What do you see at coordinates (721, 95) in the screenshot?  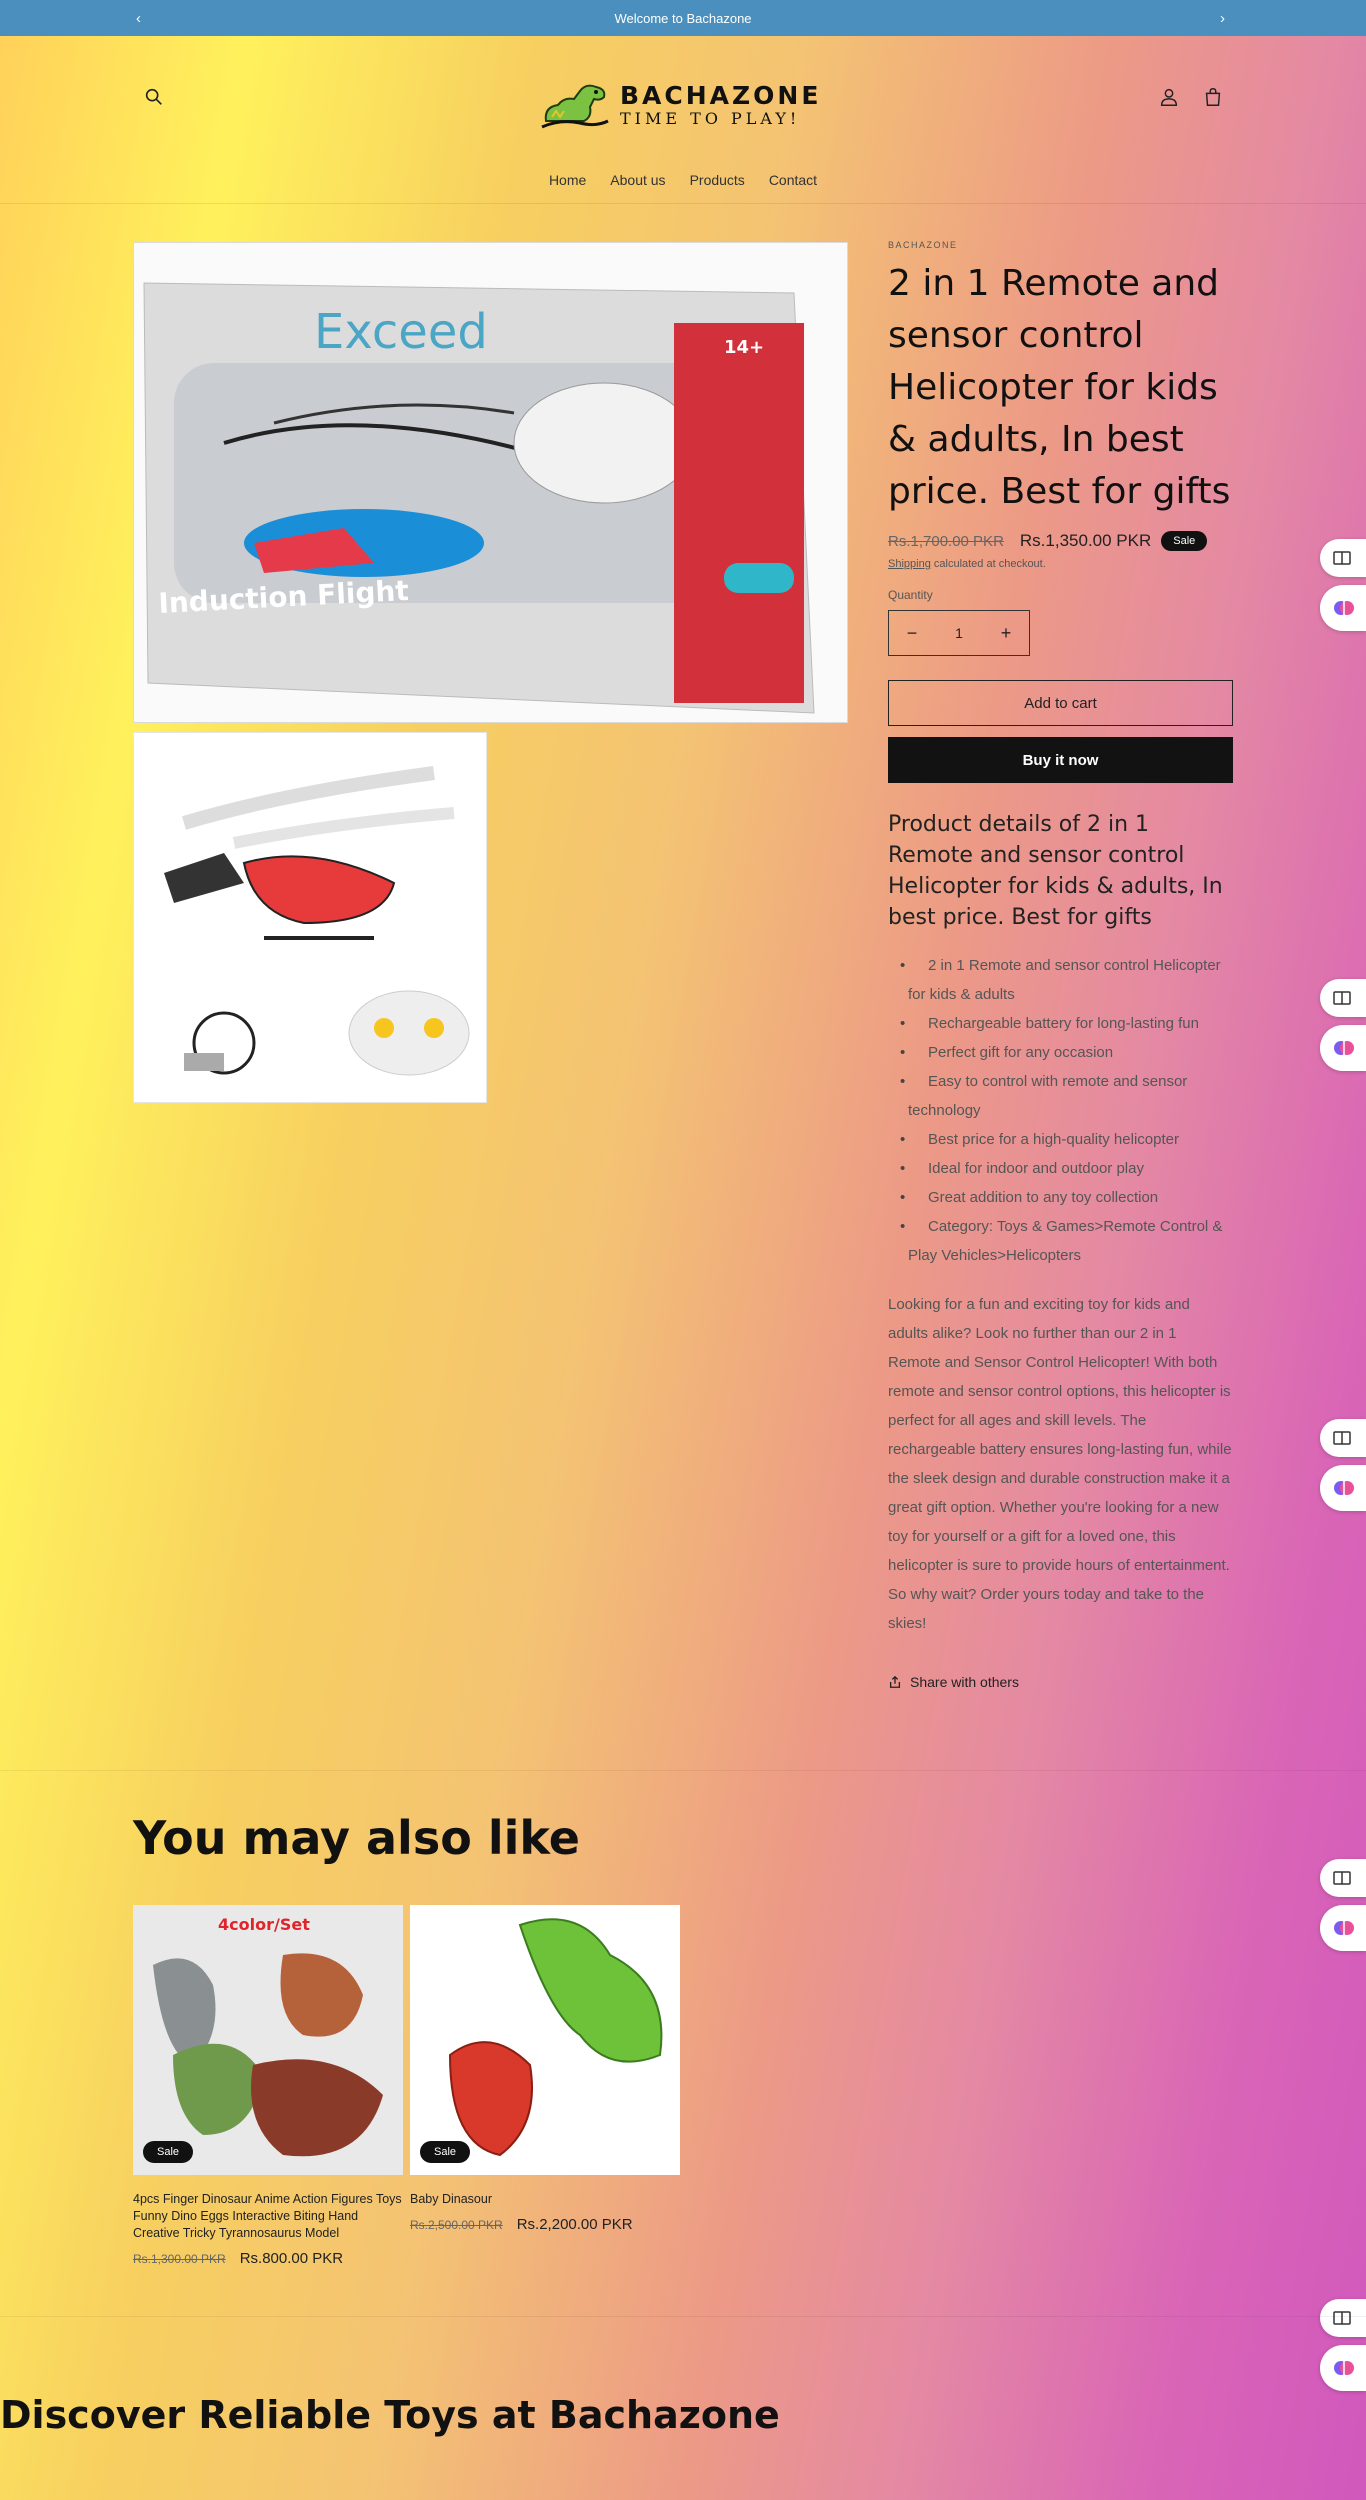 I see `brand-name: BACHAZONE` at bounding box center [721, 95].